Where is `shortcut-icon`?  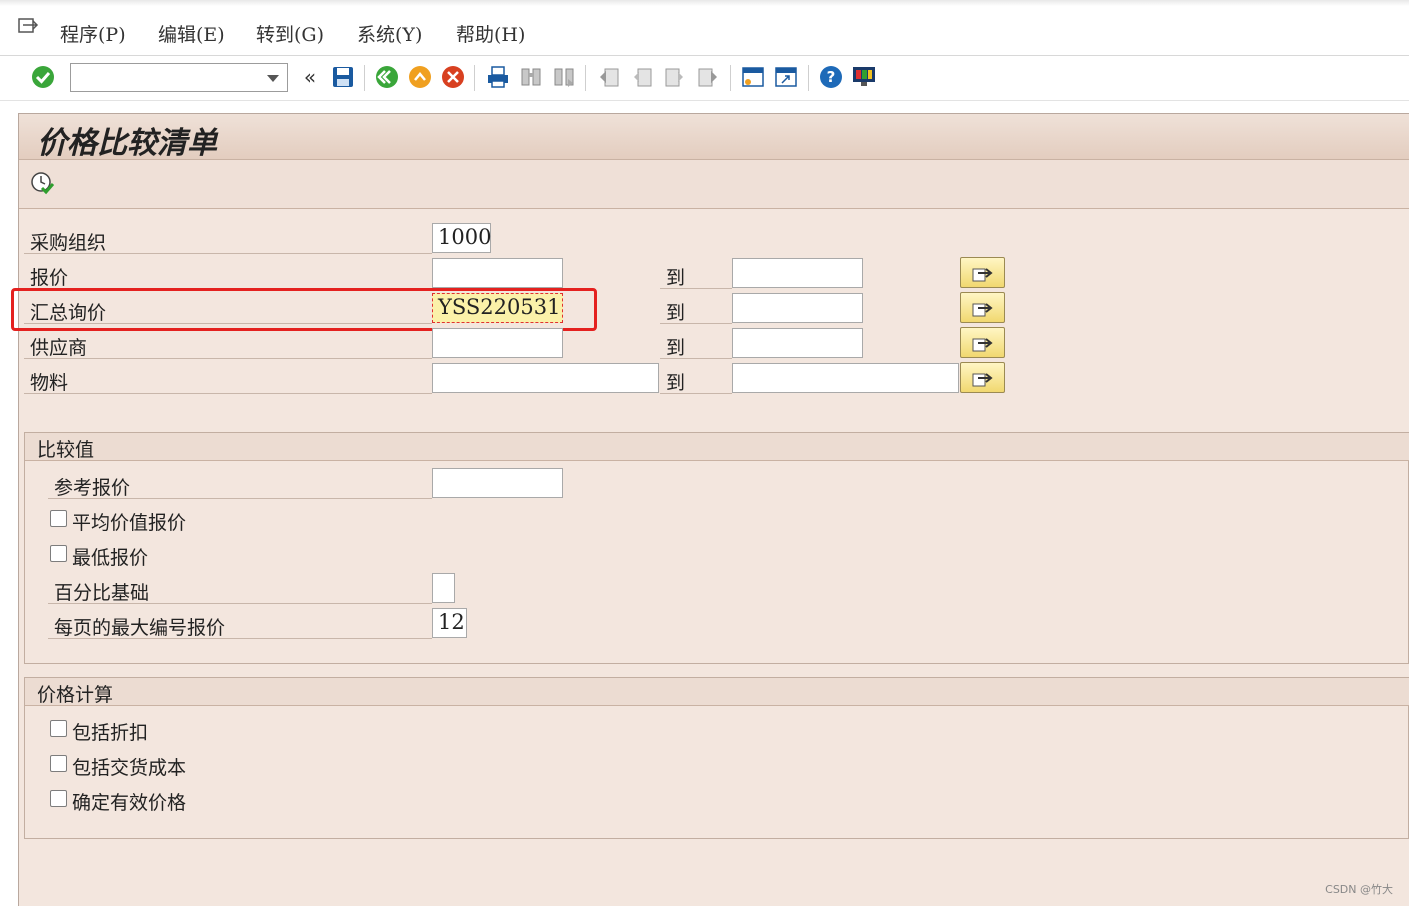
shortcut-icon is located at coordinates (786, 77).